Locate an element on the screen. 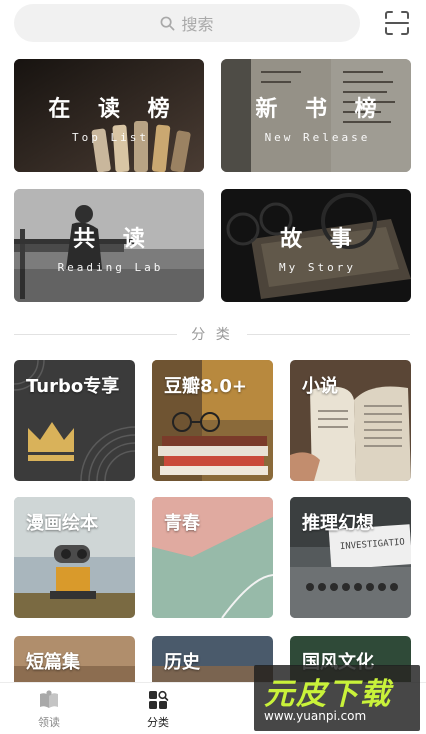 The image size is (426, 734). category-tile-douban: 豆瓣8.0+ is located at coordinates (212, 420).